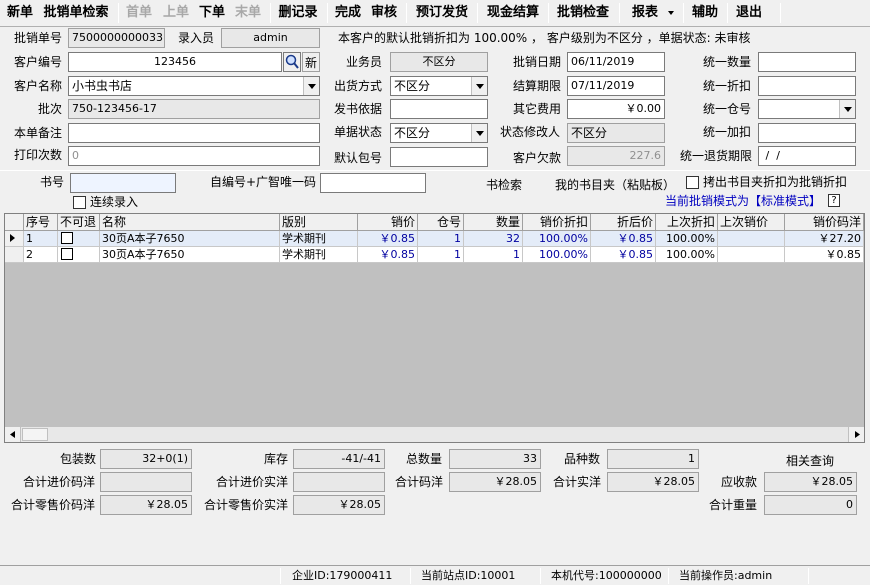 This screenshot has height=585, width=870. I want to click on report-dropdown-icon, so click(671, 13).